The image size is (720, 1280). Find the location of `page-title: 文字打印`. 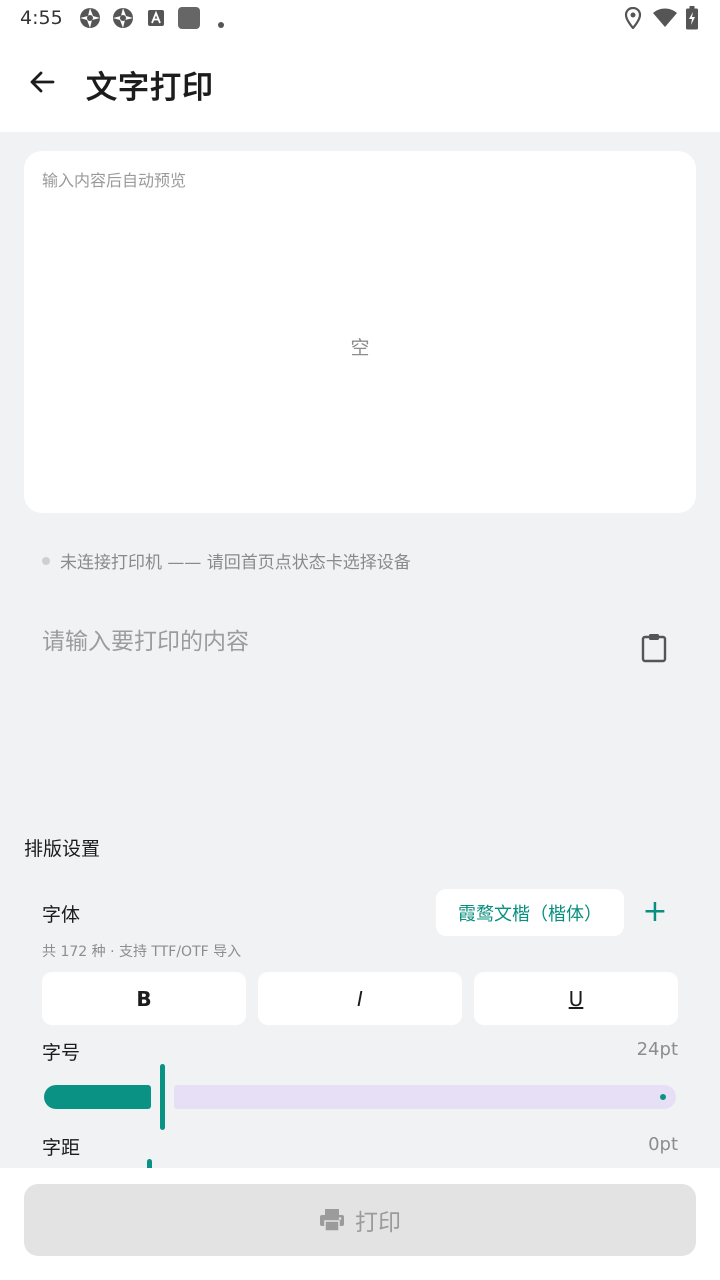

page-title: 文字打印 is located at coordinates (150, 88).